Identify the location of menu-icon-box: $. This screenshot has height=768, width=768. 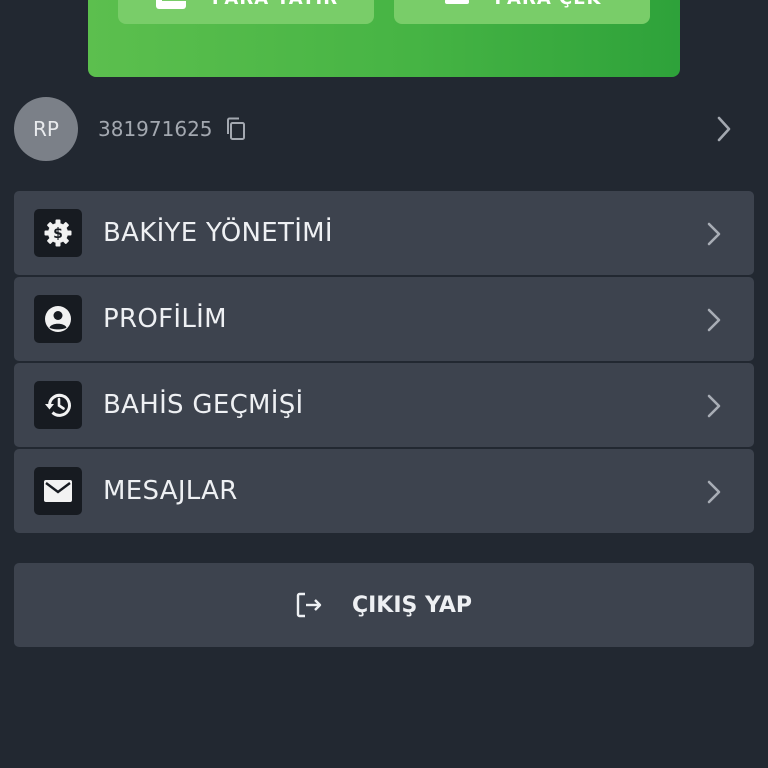
(58, 233).